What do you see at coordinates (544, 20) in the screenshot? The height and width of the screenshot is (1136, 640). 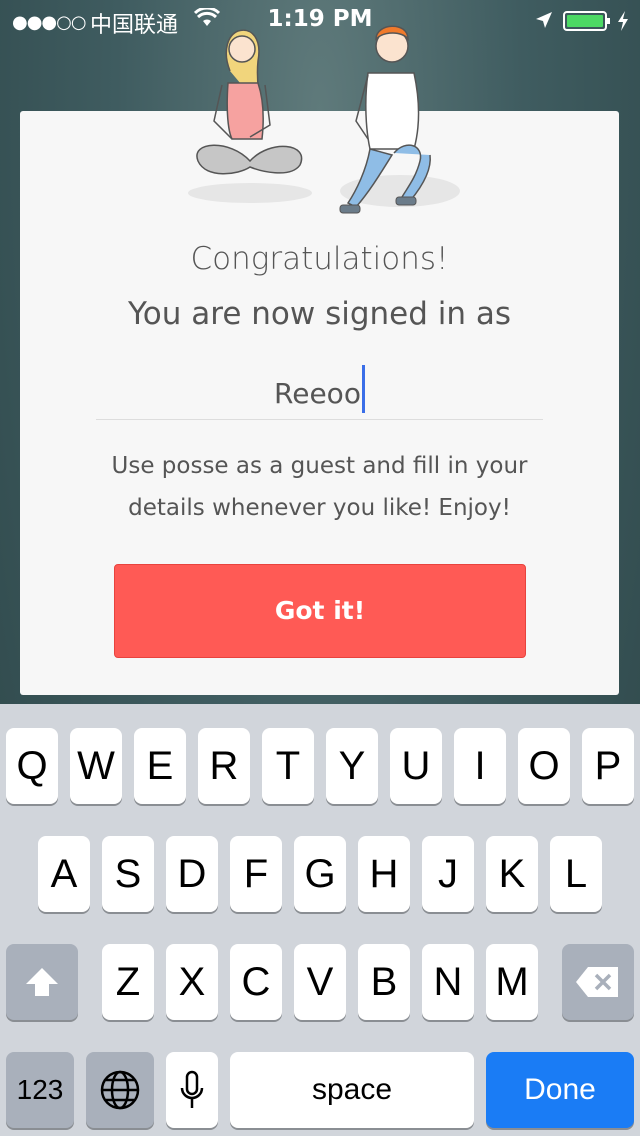 I see `location-arrow-icon` at bounding box center [544, 20].